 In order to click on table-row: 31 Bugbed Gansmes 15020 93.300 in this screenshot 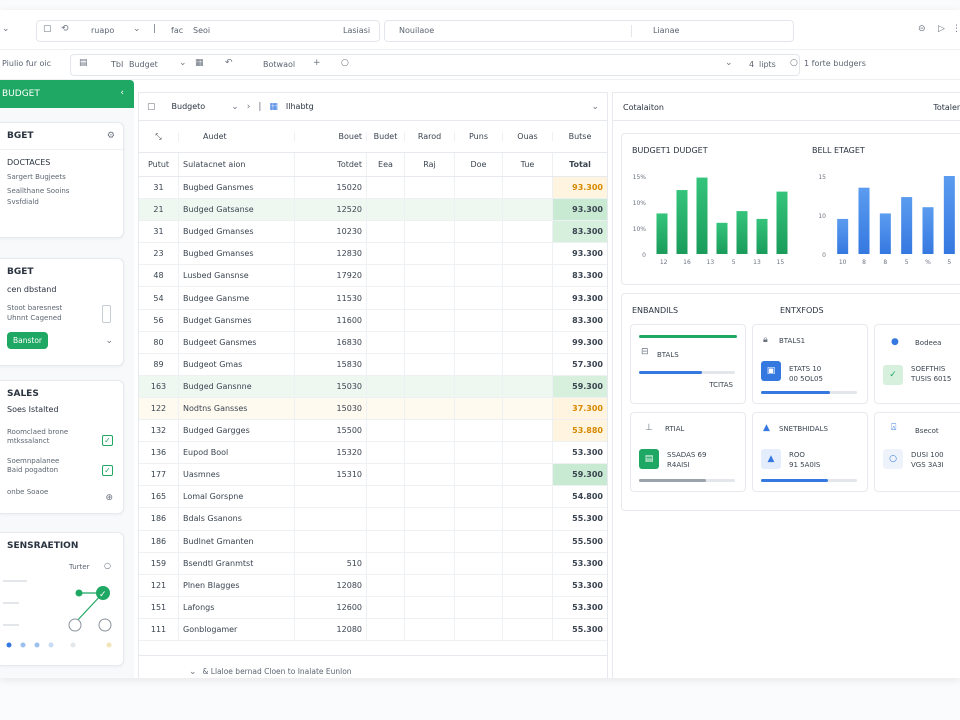, I will do `click(373, 188)`.